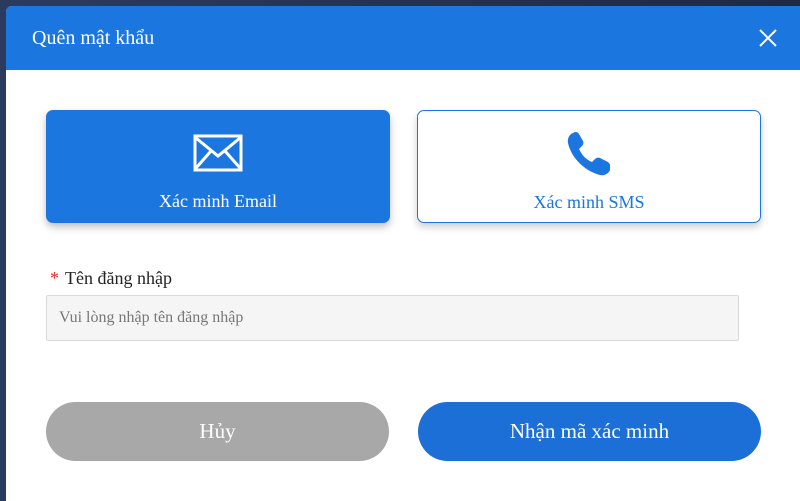  What do you see at coordinates (392, 318) in the screenshot?
I see `username-input` at bounding box center [392, 318].